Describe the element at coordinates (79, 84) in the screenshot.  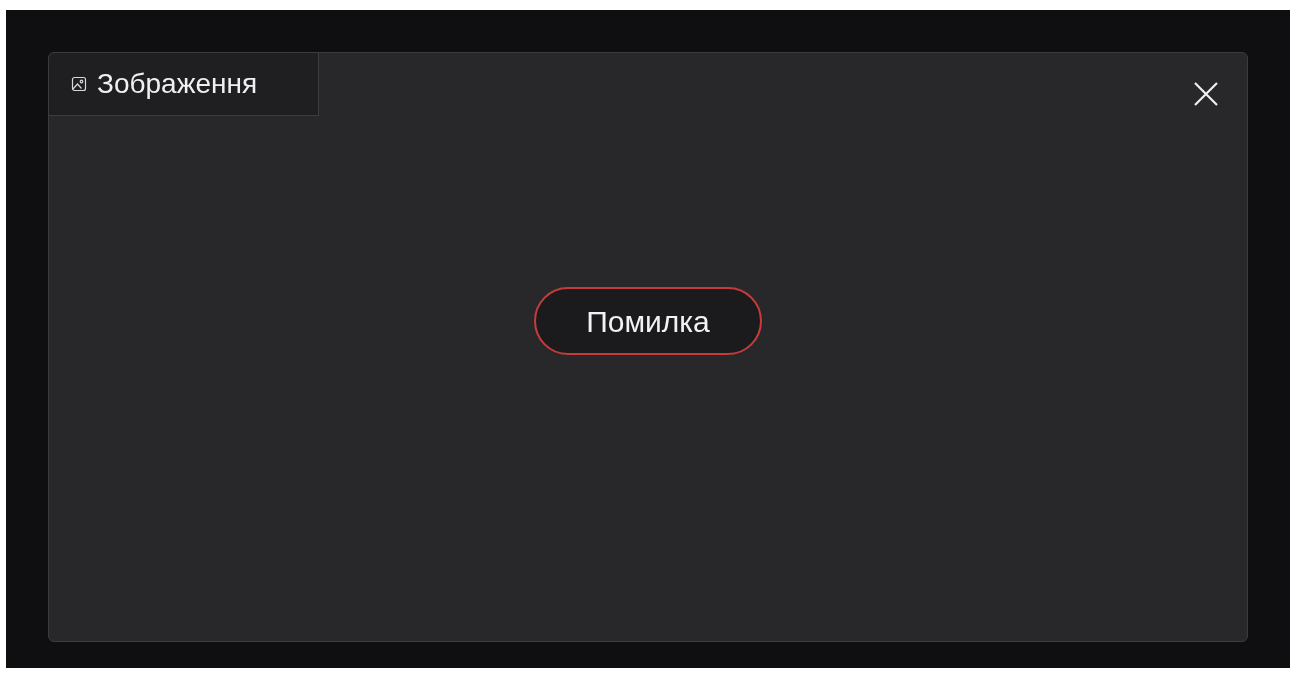
I see `image-icon` at that location.